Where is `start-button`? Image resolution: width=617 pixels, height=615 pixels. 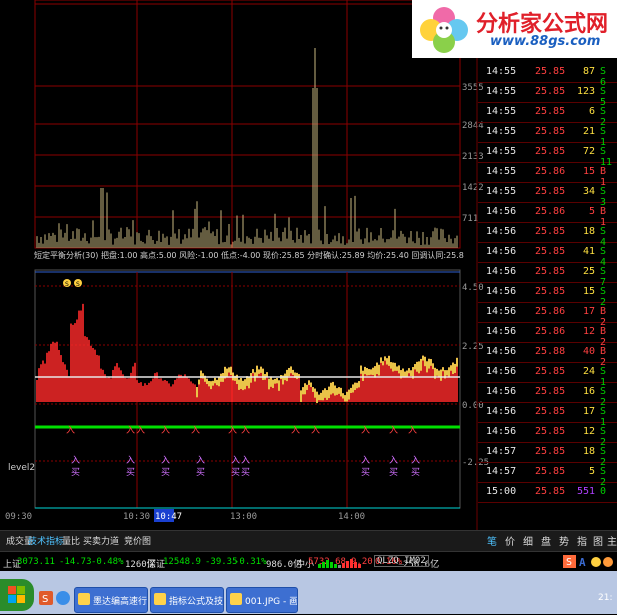 start-button is located at coordinates (17, 595).